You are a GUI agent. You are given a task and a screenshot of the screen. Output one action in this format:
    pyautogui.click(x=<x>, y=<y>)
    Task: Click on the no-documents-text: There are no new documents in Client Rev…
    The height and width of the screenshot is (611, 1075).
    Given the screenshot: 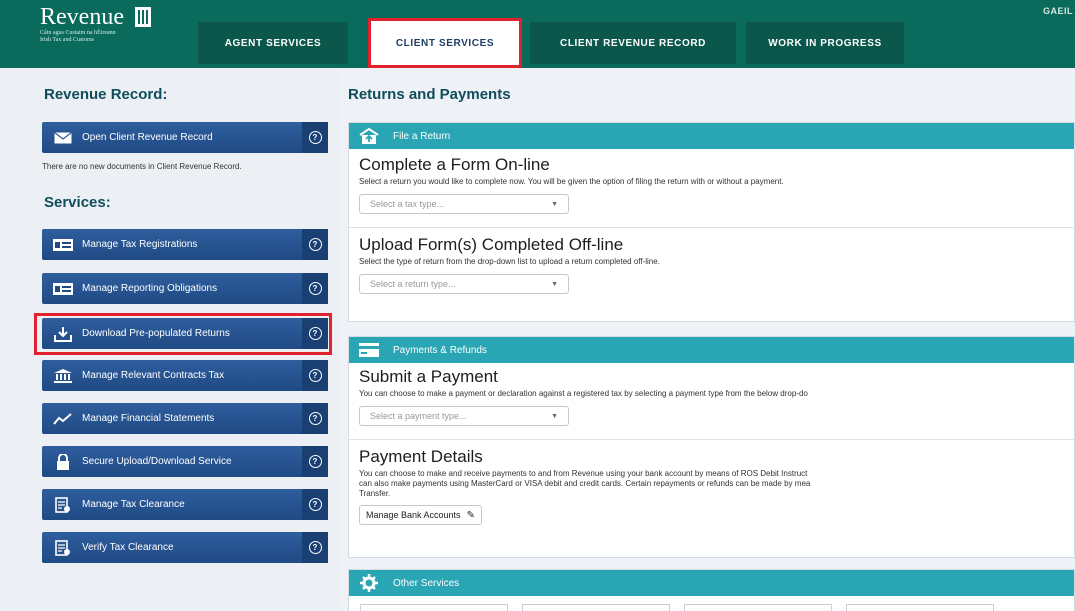 What is the action you would take?
    pyautogui.click(x=142, y=166)
    